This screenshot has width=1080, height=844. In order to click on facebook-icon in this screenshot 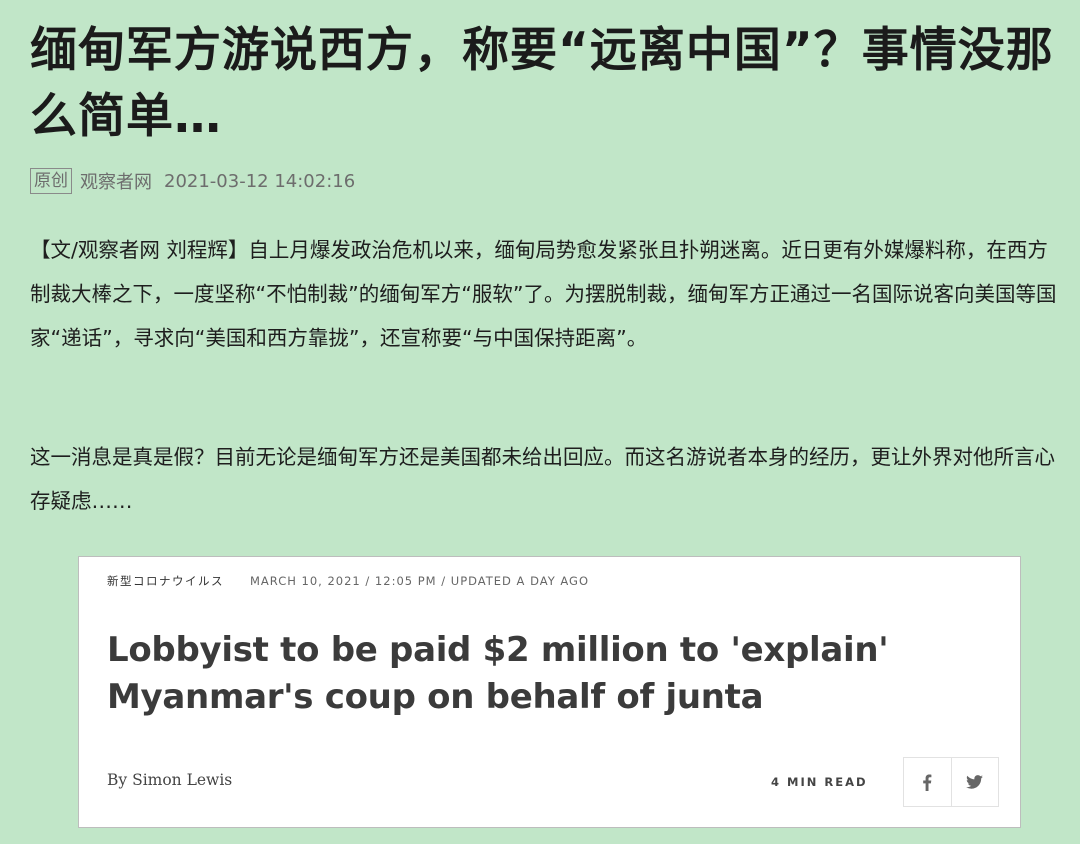, I will do `click(927, 782)`.